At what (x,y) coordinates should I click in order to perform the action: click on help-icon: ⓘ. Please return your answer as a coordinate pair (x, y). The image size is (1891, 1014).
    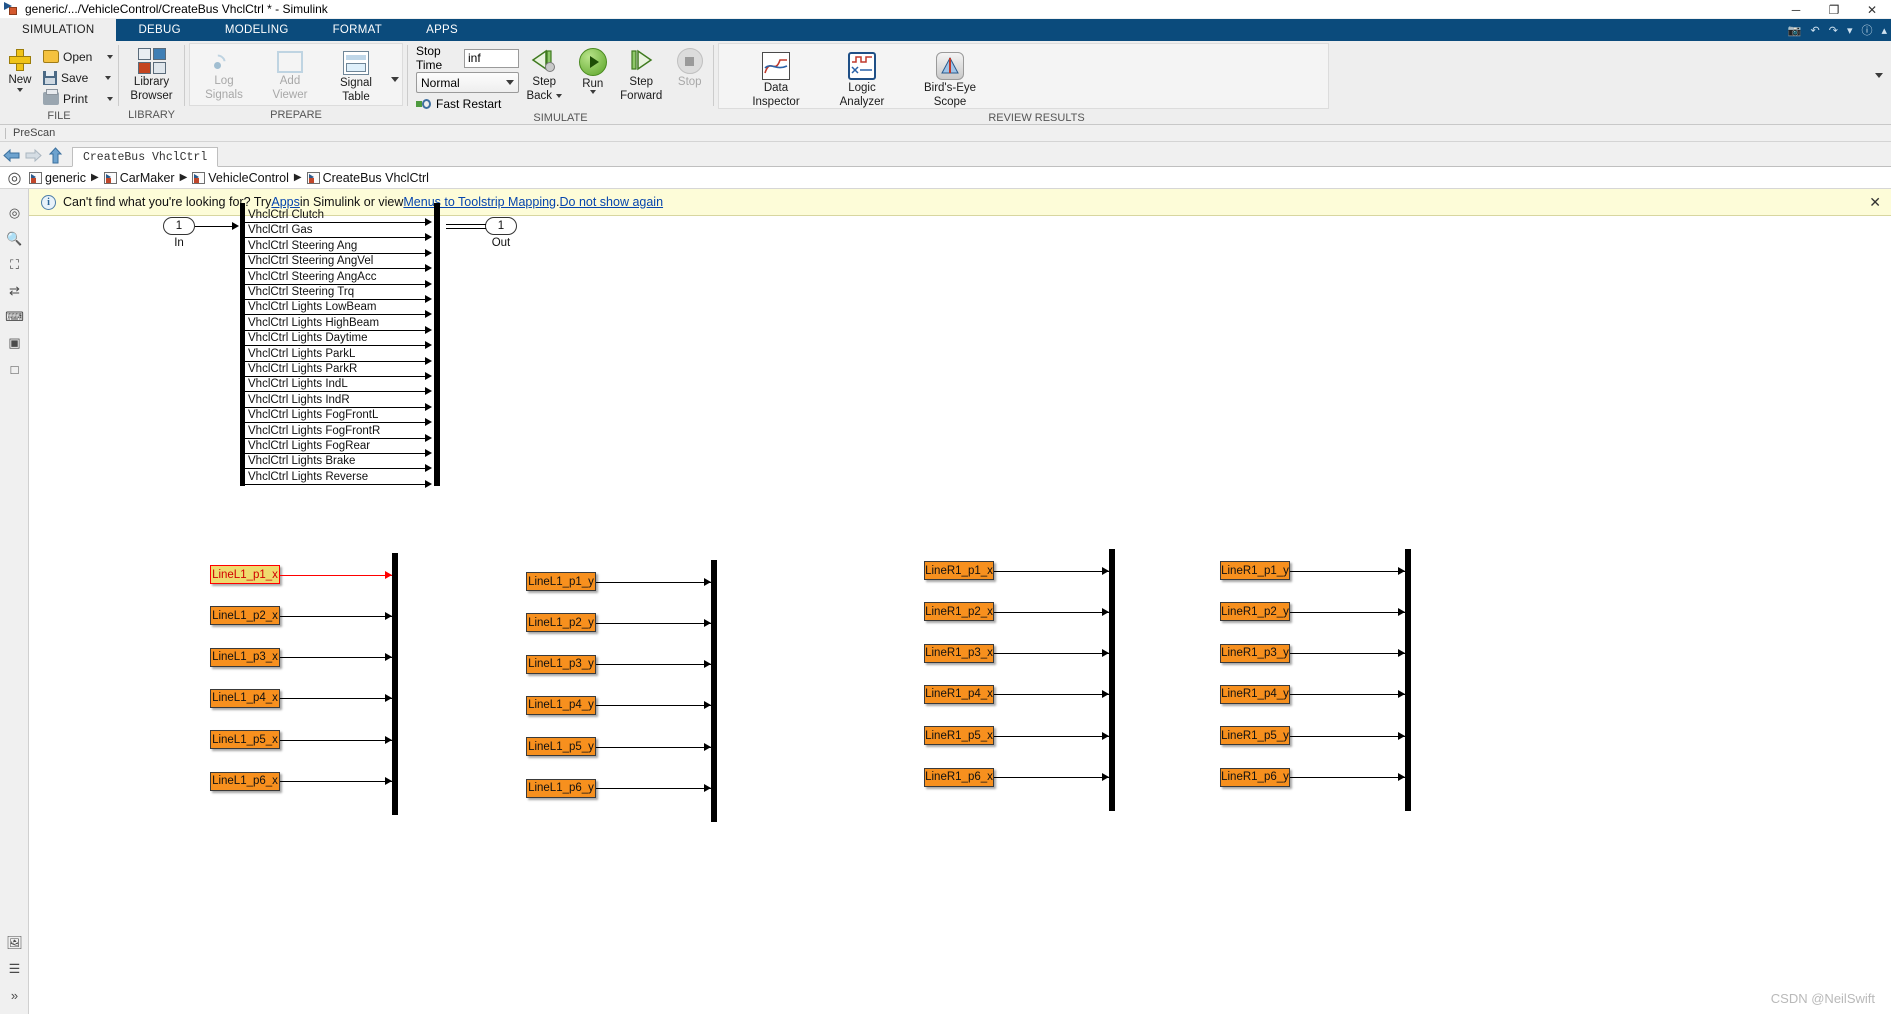
    Looking at the image, I should click on (1866, 30).